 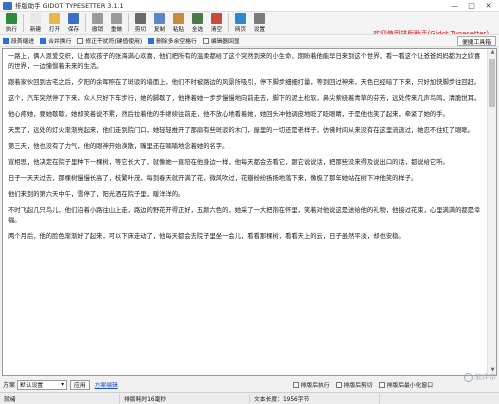 What do you see at coordinates (96, 194) in the screenshot?
I see `paragraph: 他们来到的第六天中午，雪停了，阳光洒在院子里，暖洋洋的。` at bounding box center [96, 194].